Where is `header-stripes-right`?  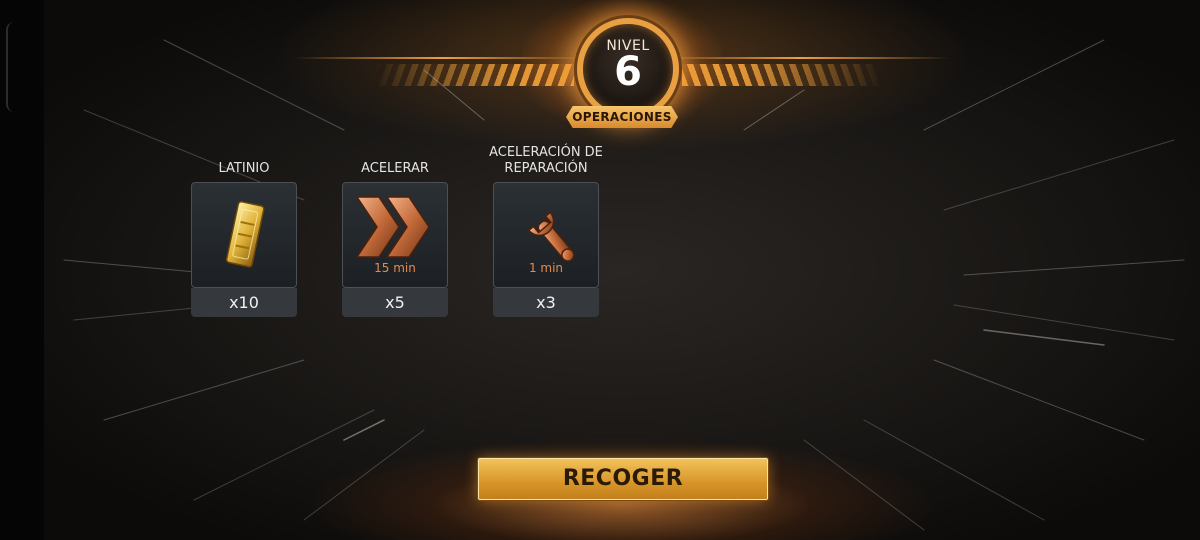 header-stripes-right is located at coordinates (782, 75).